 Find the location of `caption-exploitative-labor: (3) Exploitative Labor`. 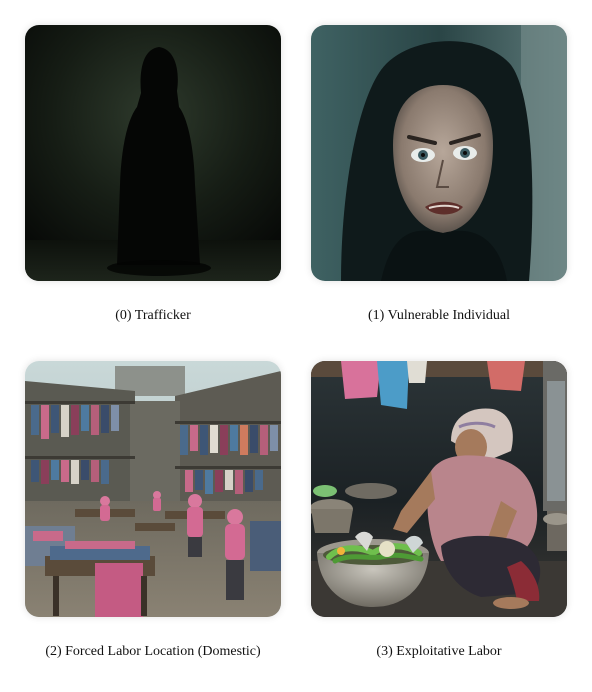

caption-exploitative-labor: (3) Exploitative Labor is located at coordinates (439, 651).